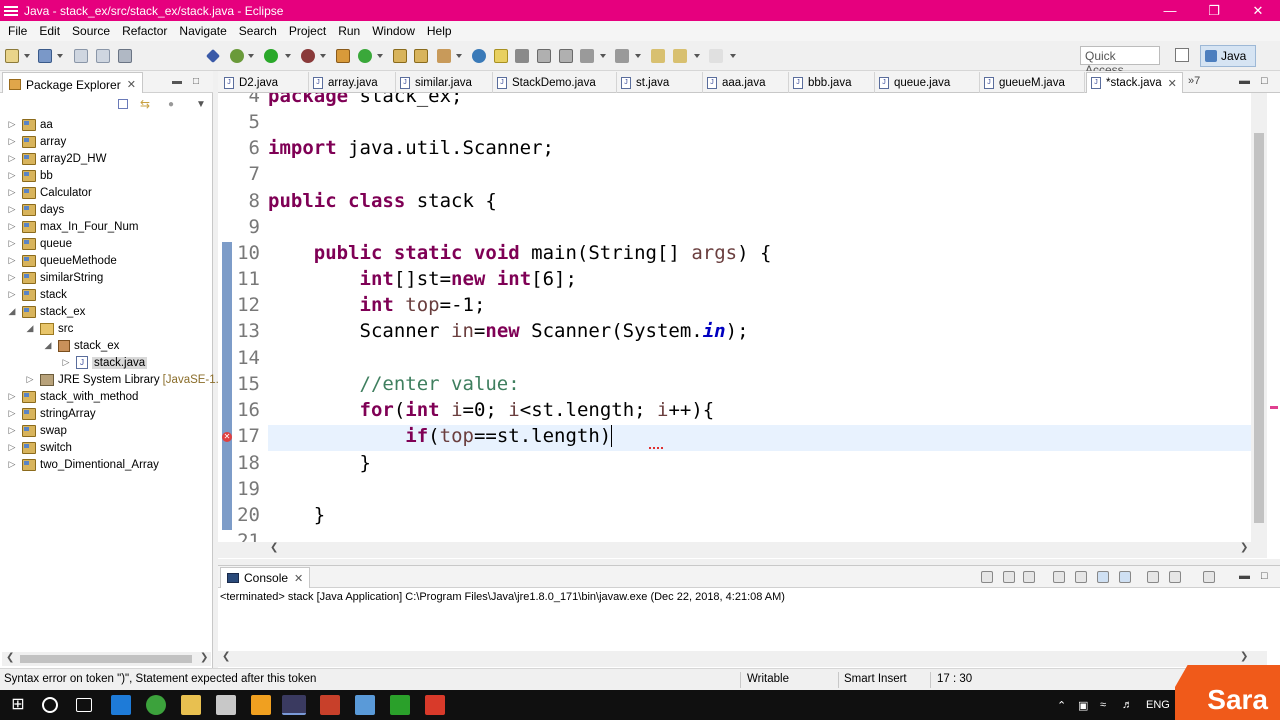 The image size is (1280, 720). I want to click on tab-stack-java-active: J *stack.java ✕, so click(1134, 82).